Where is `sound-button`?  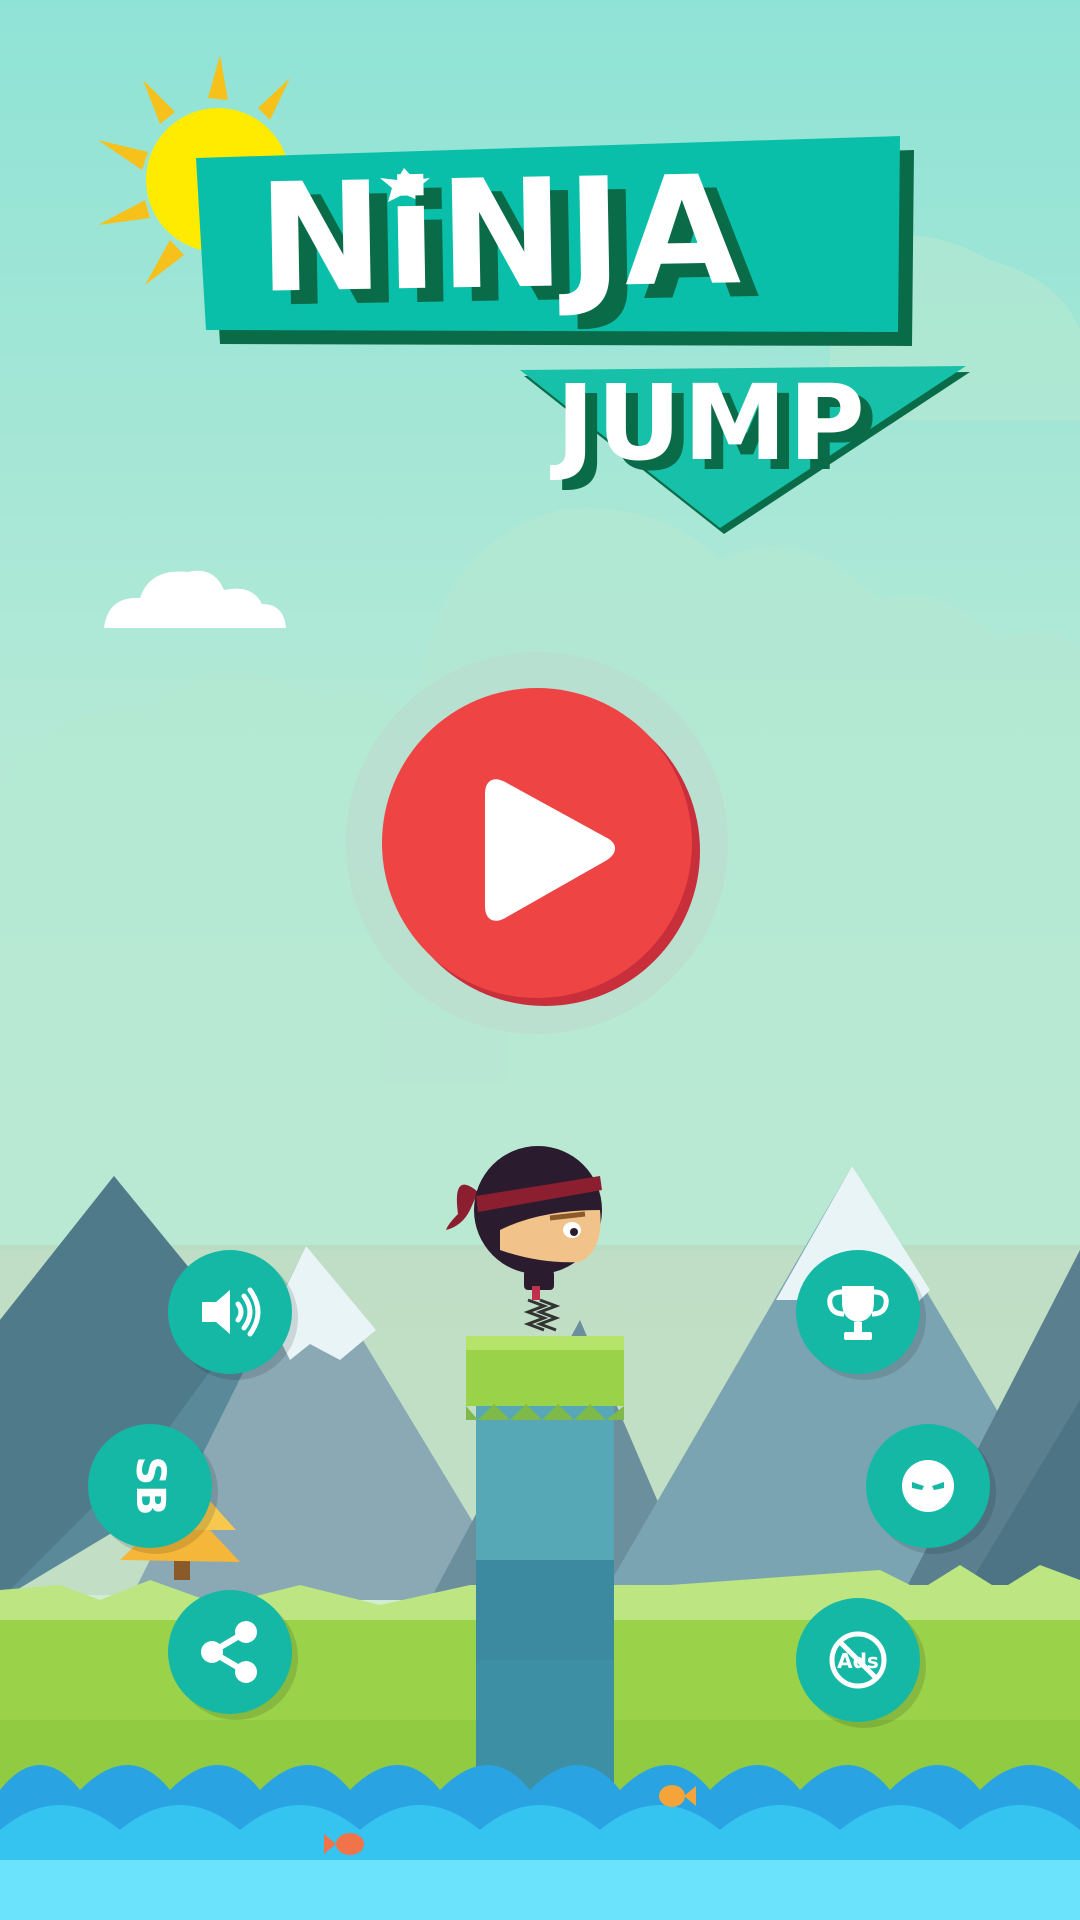
sound-button is located at coordinates (230, 1312).